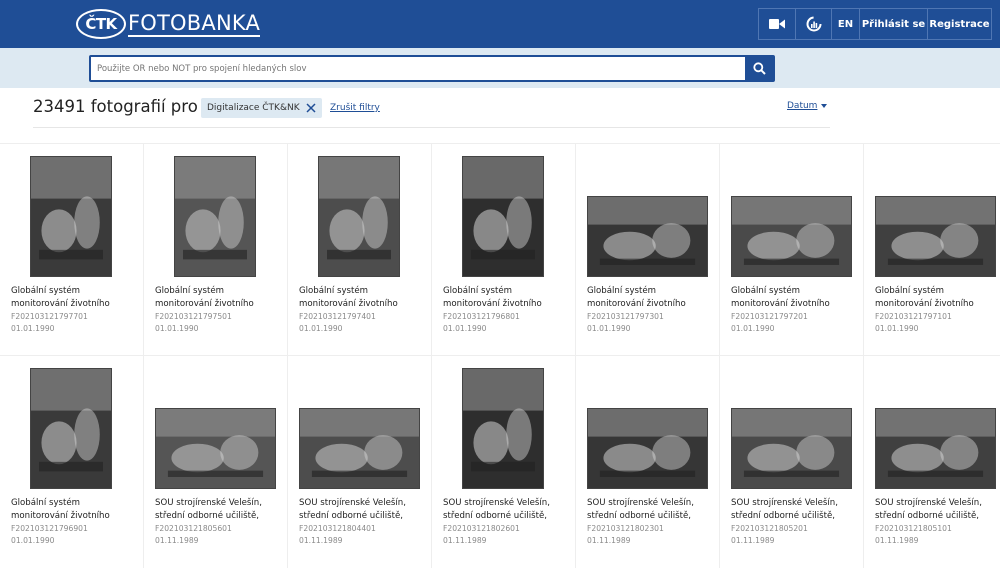 The height and width of the screenshot is (568, 1000). What do you see at coordinates (193, 316) in the screenshot?
I see `photo-id: F202103121797501` at bounding box center [193, 316].